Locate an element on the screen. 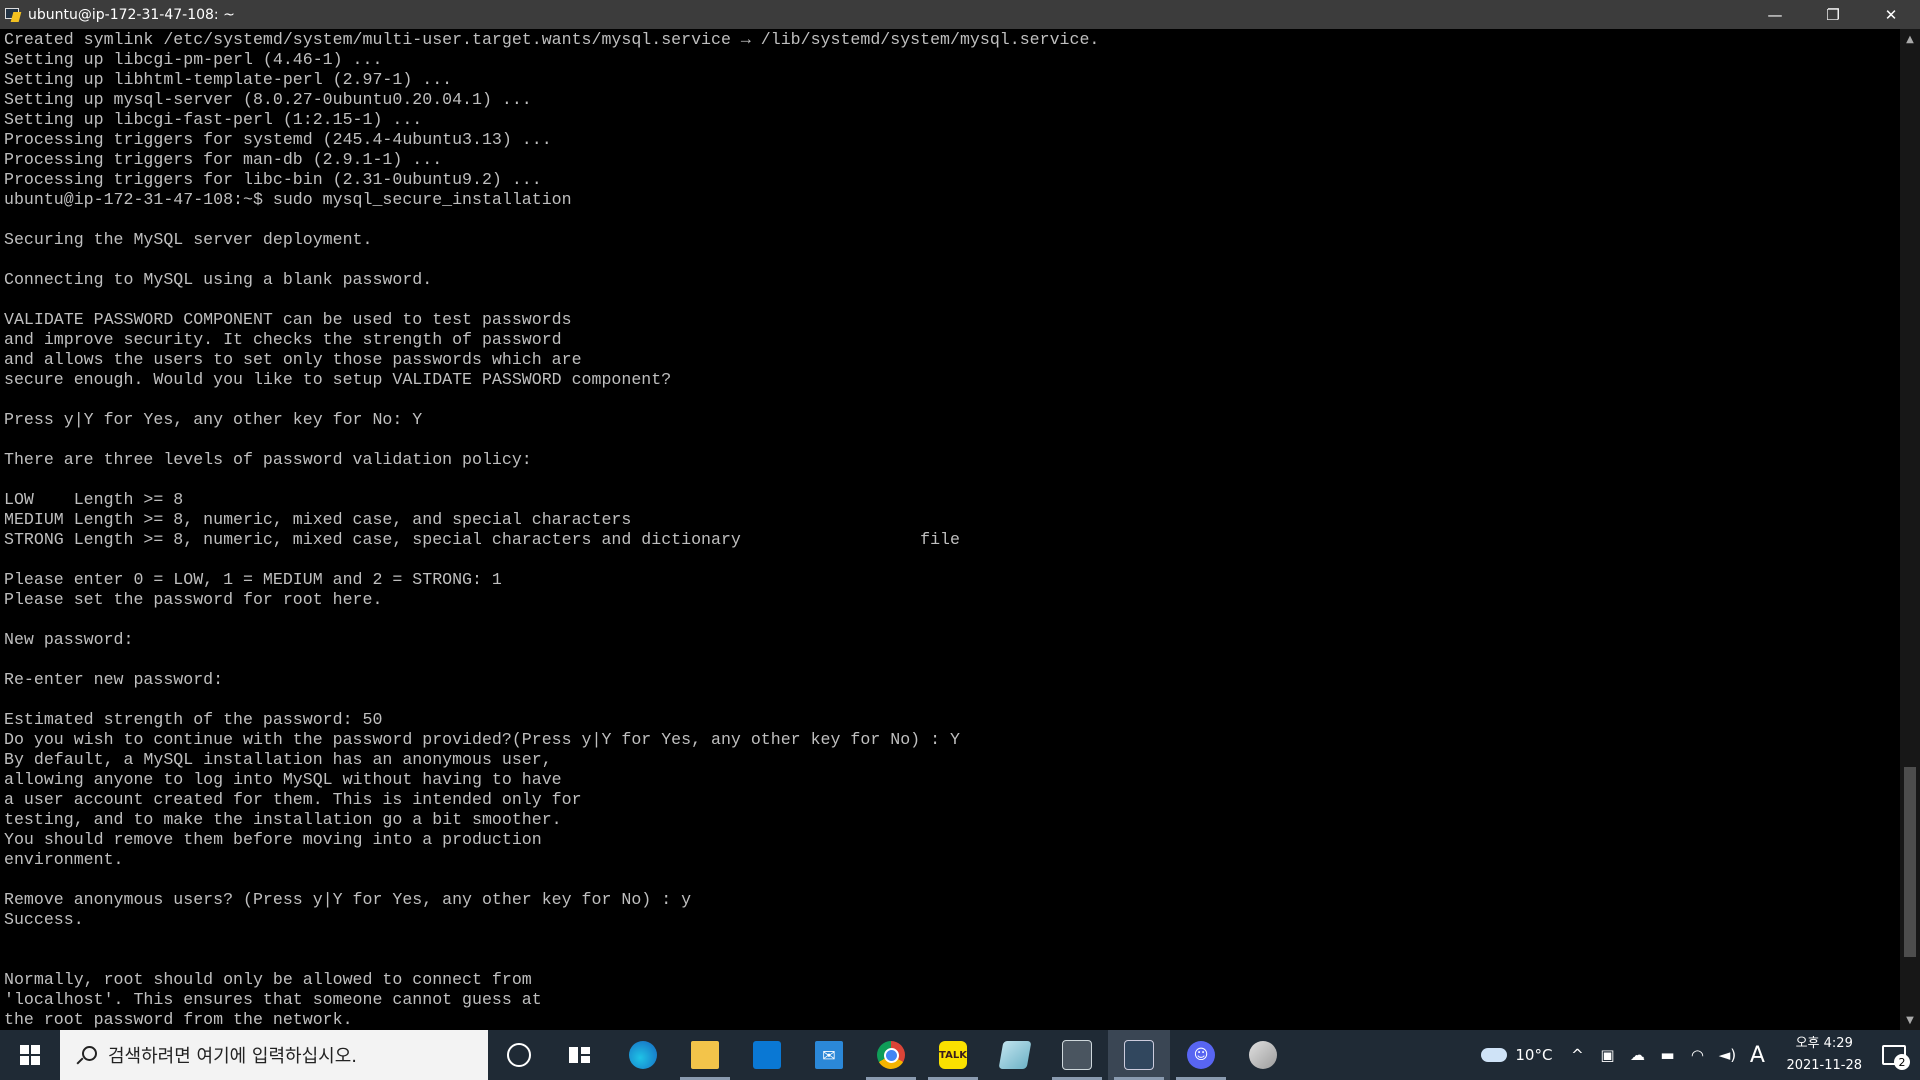  clock-date: 2021-11-28 is located at coordinates (1824, 1065).